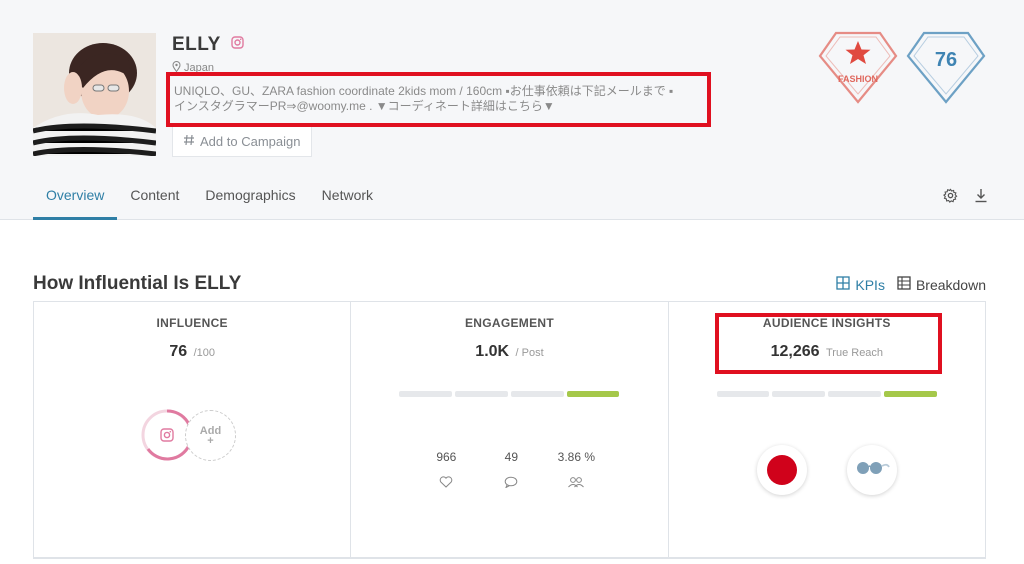 This screenshot has width=1024, height=564. What do you see at coordinates (509, 323) in the screenshot?
I see `engagement-title: ENGAGEMENT` at bounding box center [509, 323].